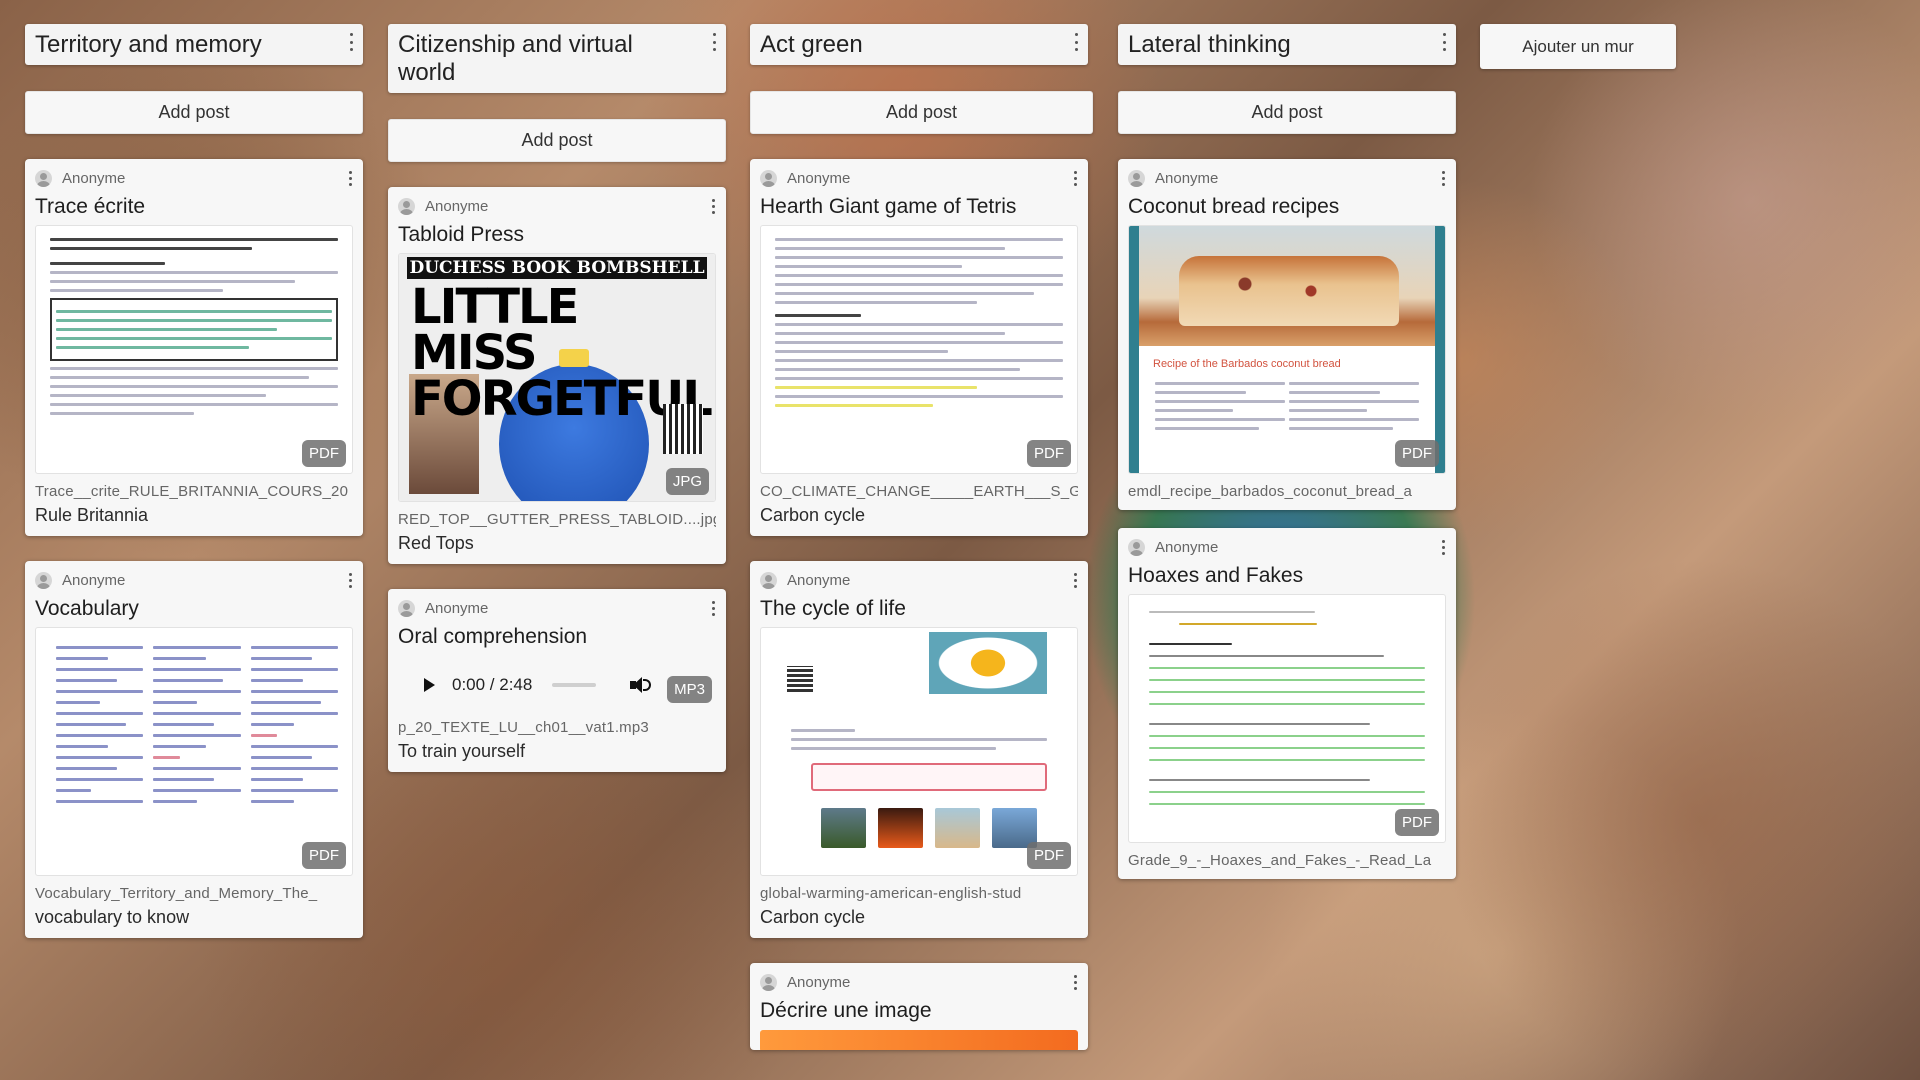 The width and height of the screenshot is (1920, 1080). What do you see at coordinates (557, 519) in the screenshot?
I see `attachment-filename: RED_TOP__GUTTER_PRESS_TABLOID....jpg` at bounding box center [557, 519].